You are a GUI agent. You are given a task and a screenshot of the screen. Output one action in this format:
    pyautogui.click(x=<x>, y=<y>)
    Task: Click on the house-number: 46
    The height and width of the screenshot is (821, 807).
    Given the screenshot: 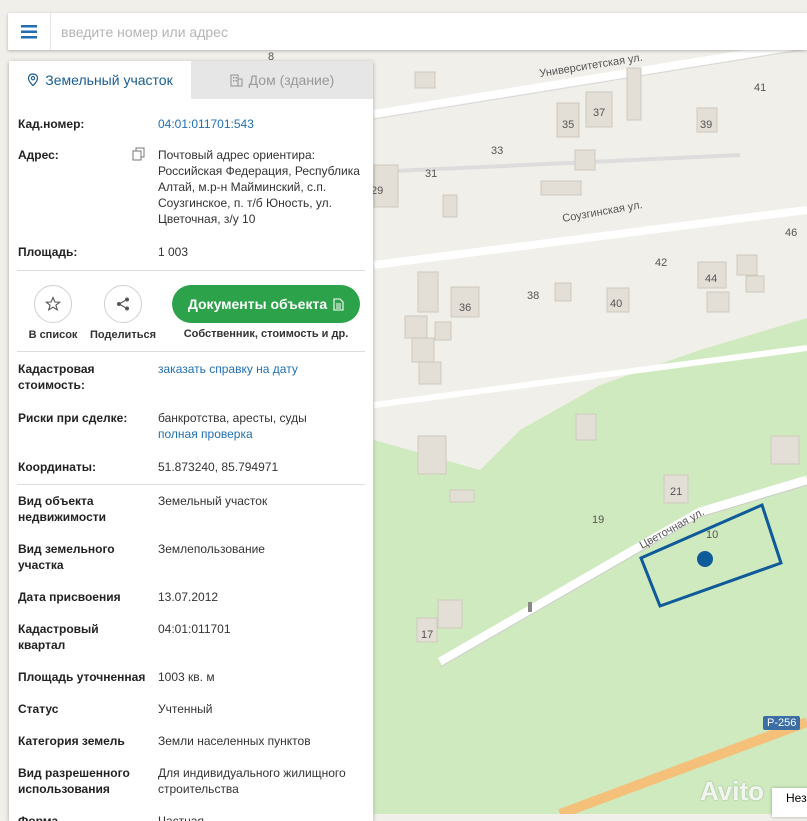 What is the action you would take?
    pyautogui.click(x=791, y=233)
    